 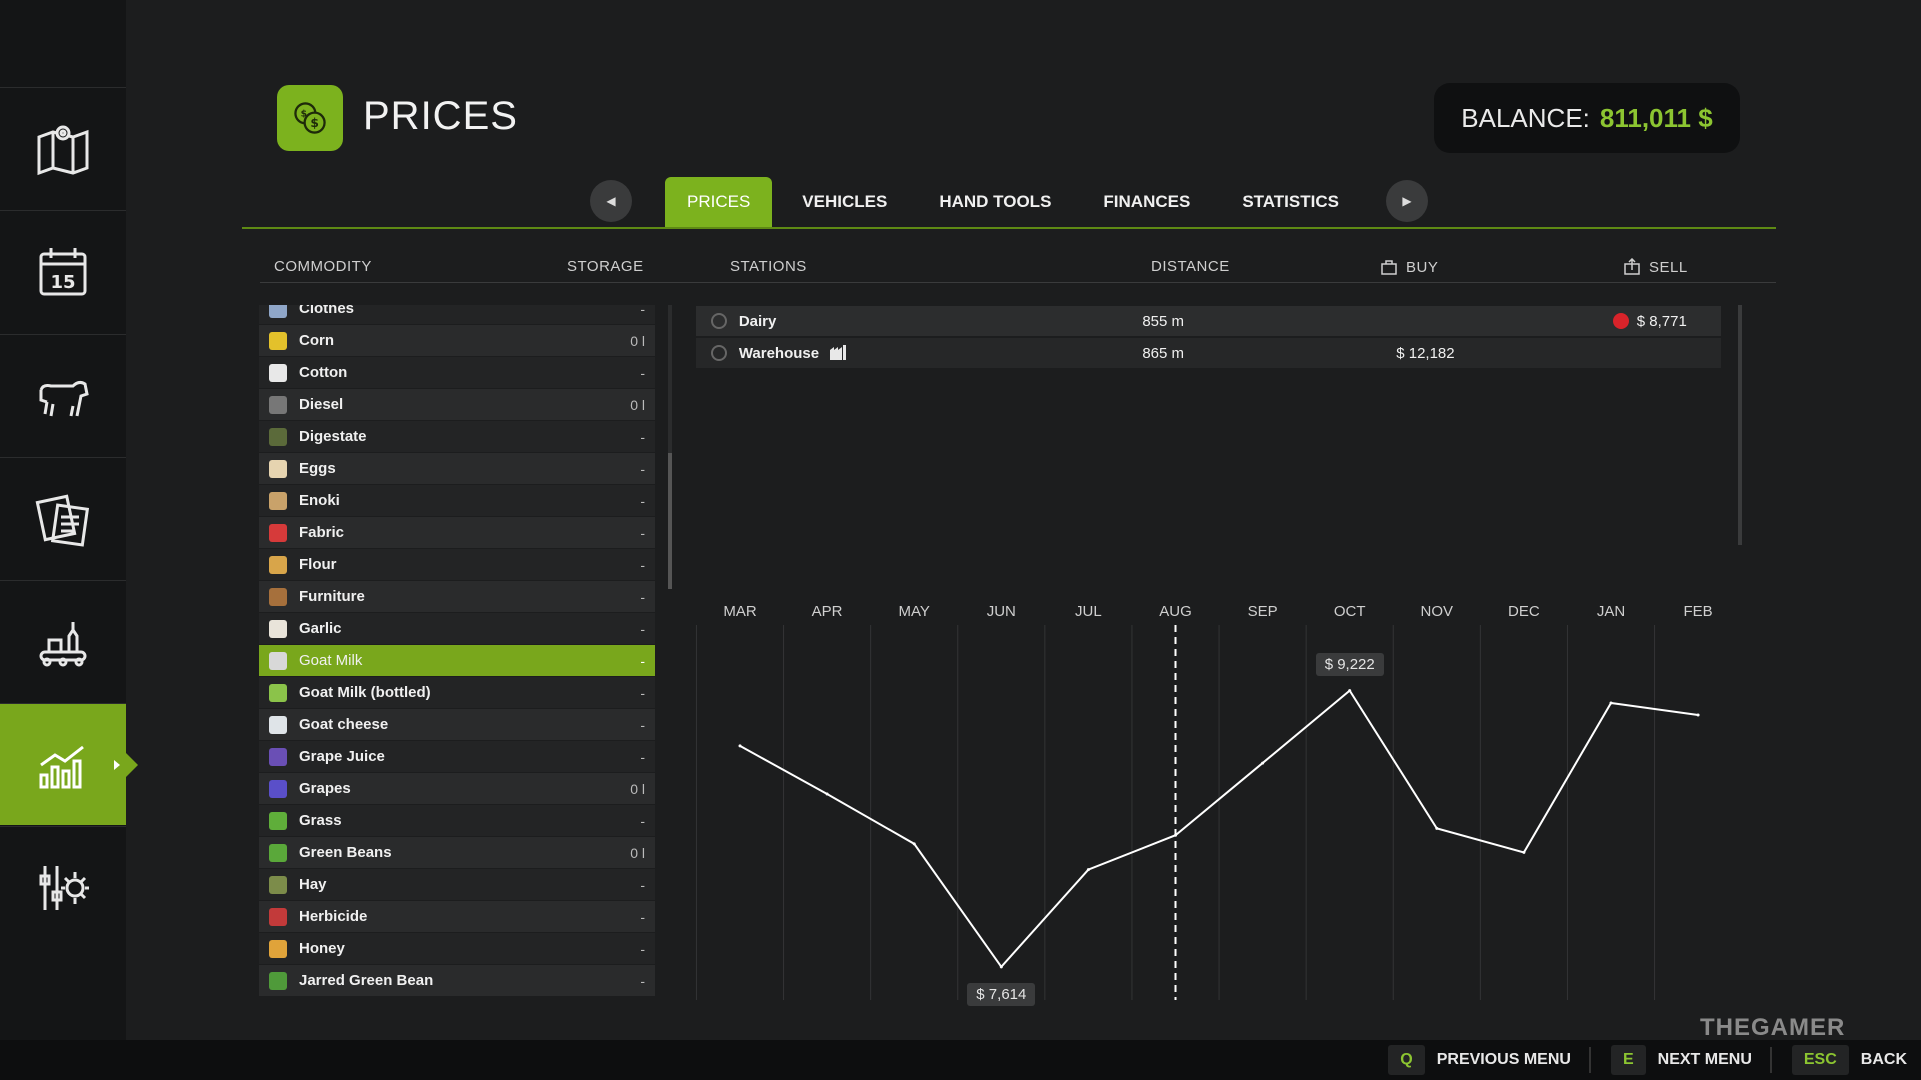 What do you see at coordinates (838, 352) in the screenshot?
I see `warehouse-icon` at bounding box center [838, 352].